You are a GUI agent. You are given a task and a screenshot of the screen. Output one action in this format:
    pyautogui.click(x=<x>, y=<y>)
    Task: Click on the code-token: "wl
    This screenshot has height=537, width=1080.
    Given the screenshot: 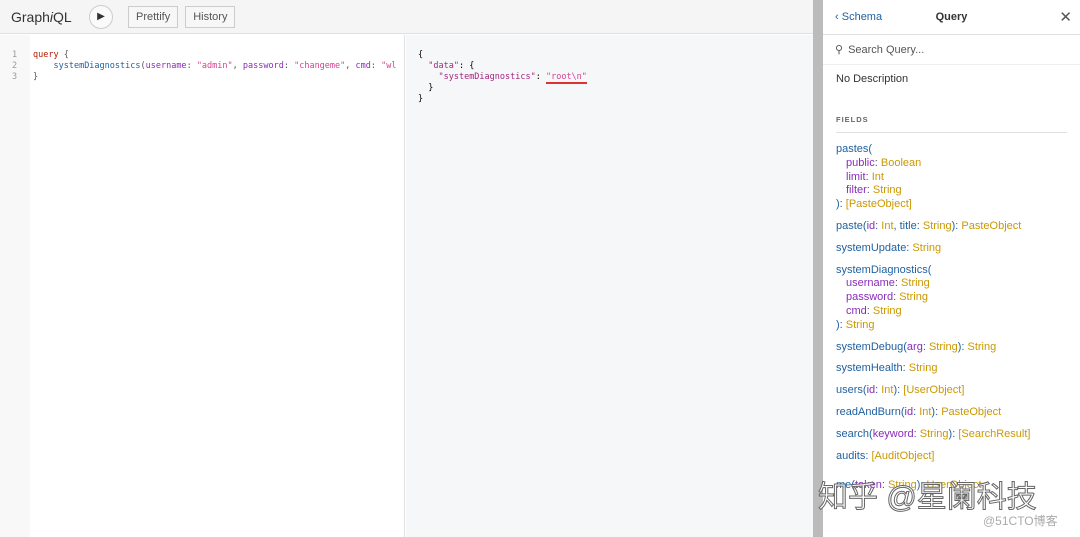 What is the action you would take?
    pyautogui.click(x=389, y=66)
    